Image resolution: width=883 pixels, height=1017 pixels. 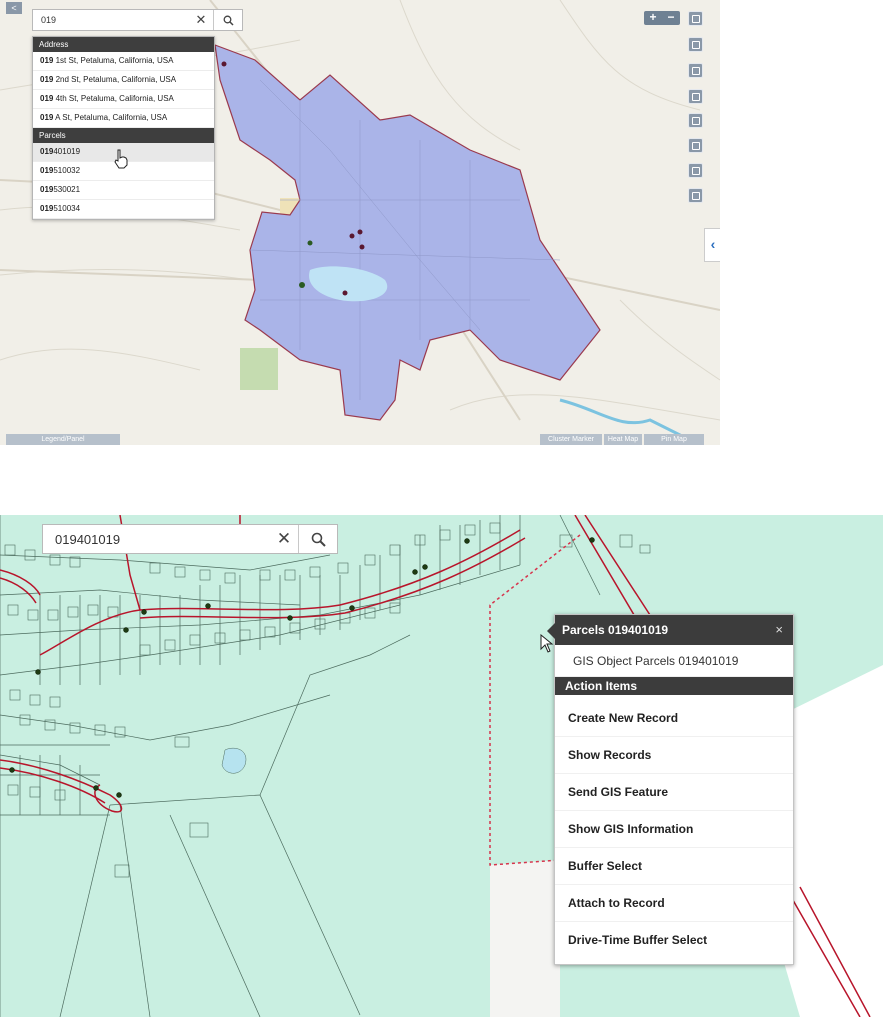 I want to click on unparceled-area, so click(x=525, y=938).